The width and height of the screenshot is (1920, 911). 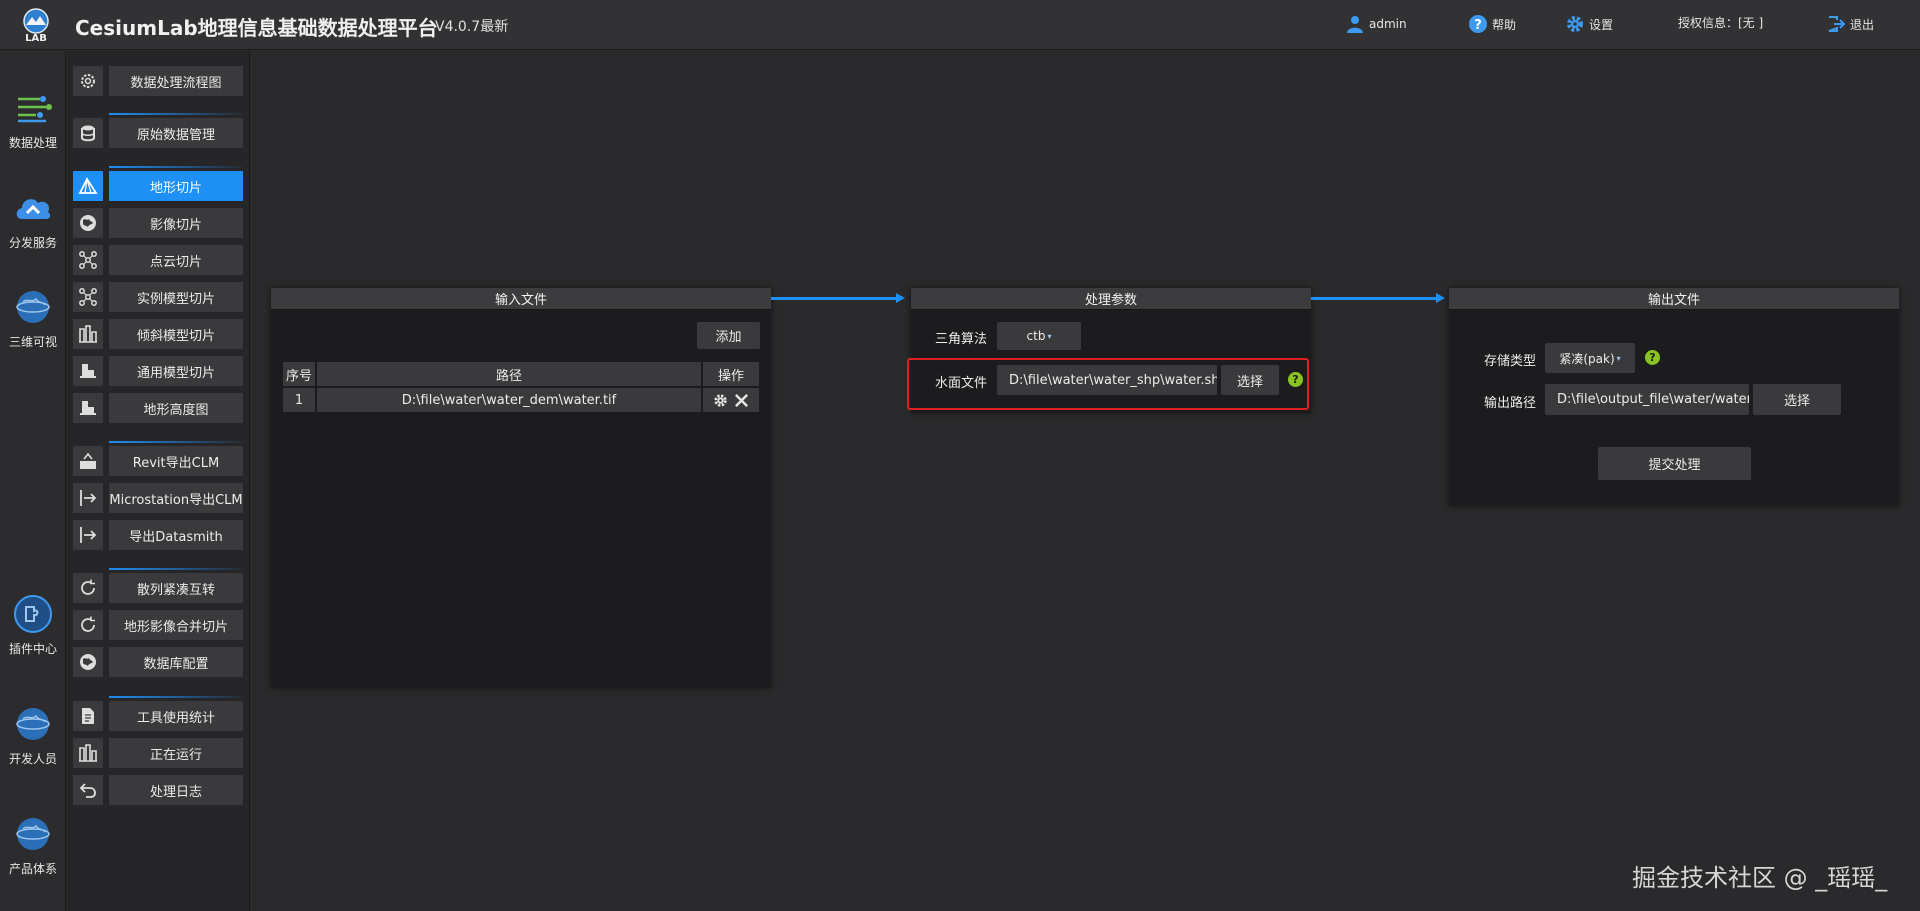 I want to click on menu-item-process-log: 处理日志, so click(x=161, y=790).